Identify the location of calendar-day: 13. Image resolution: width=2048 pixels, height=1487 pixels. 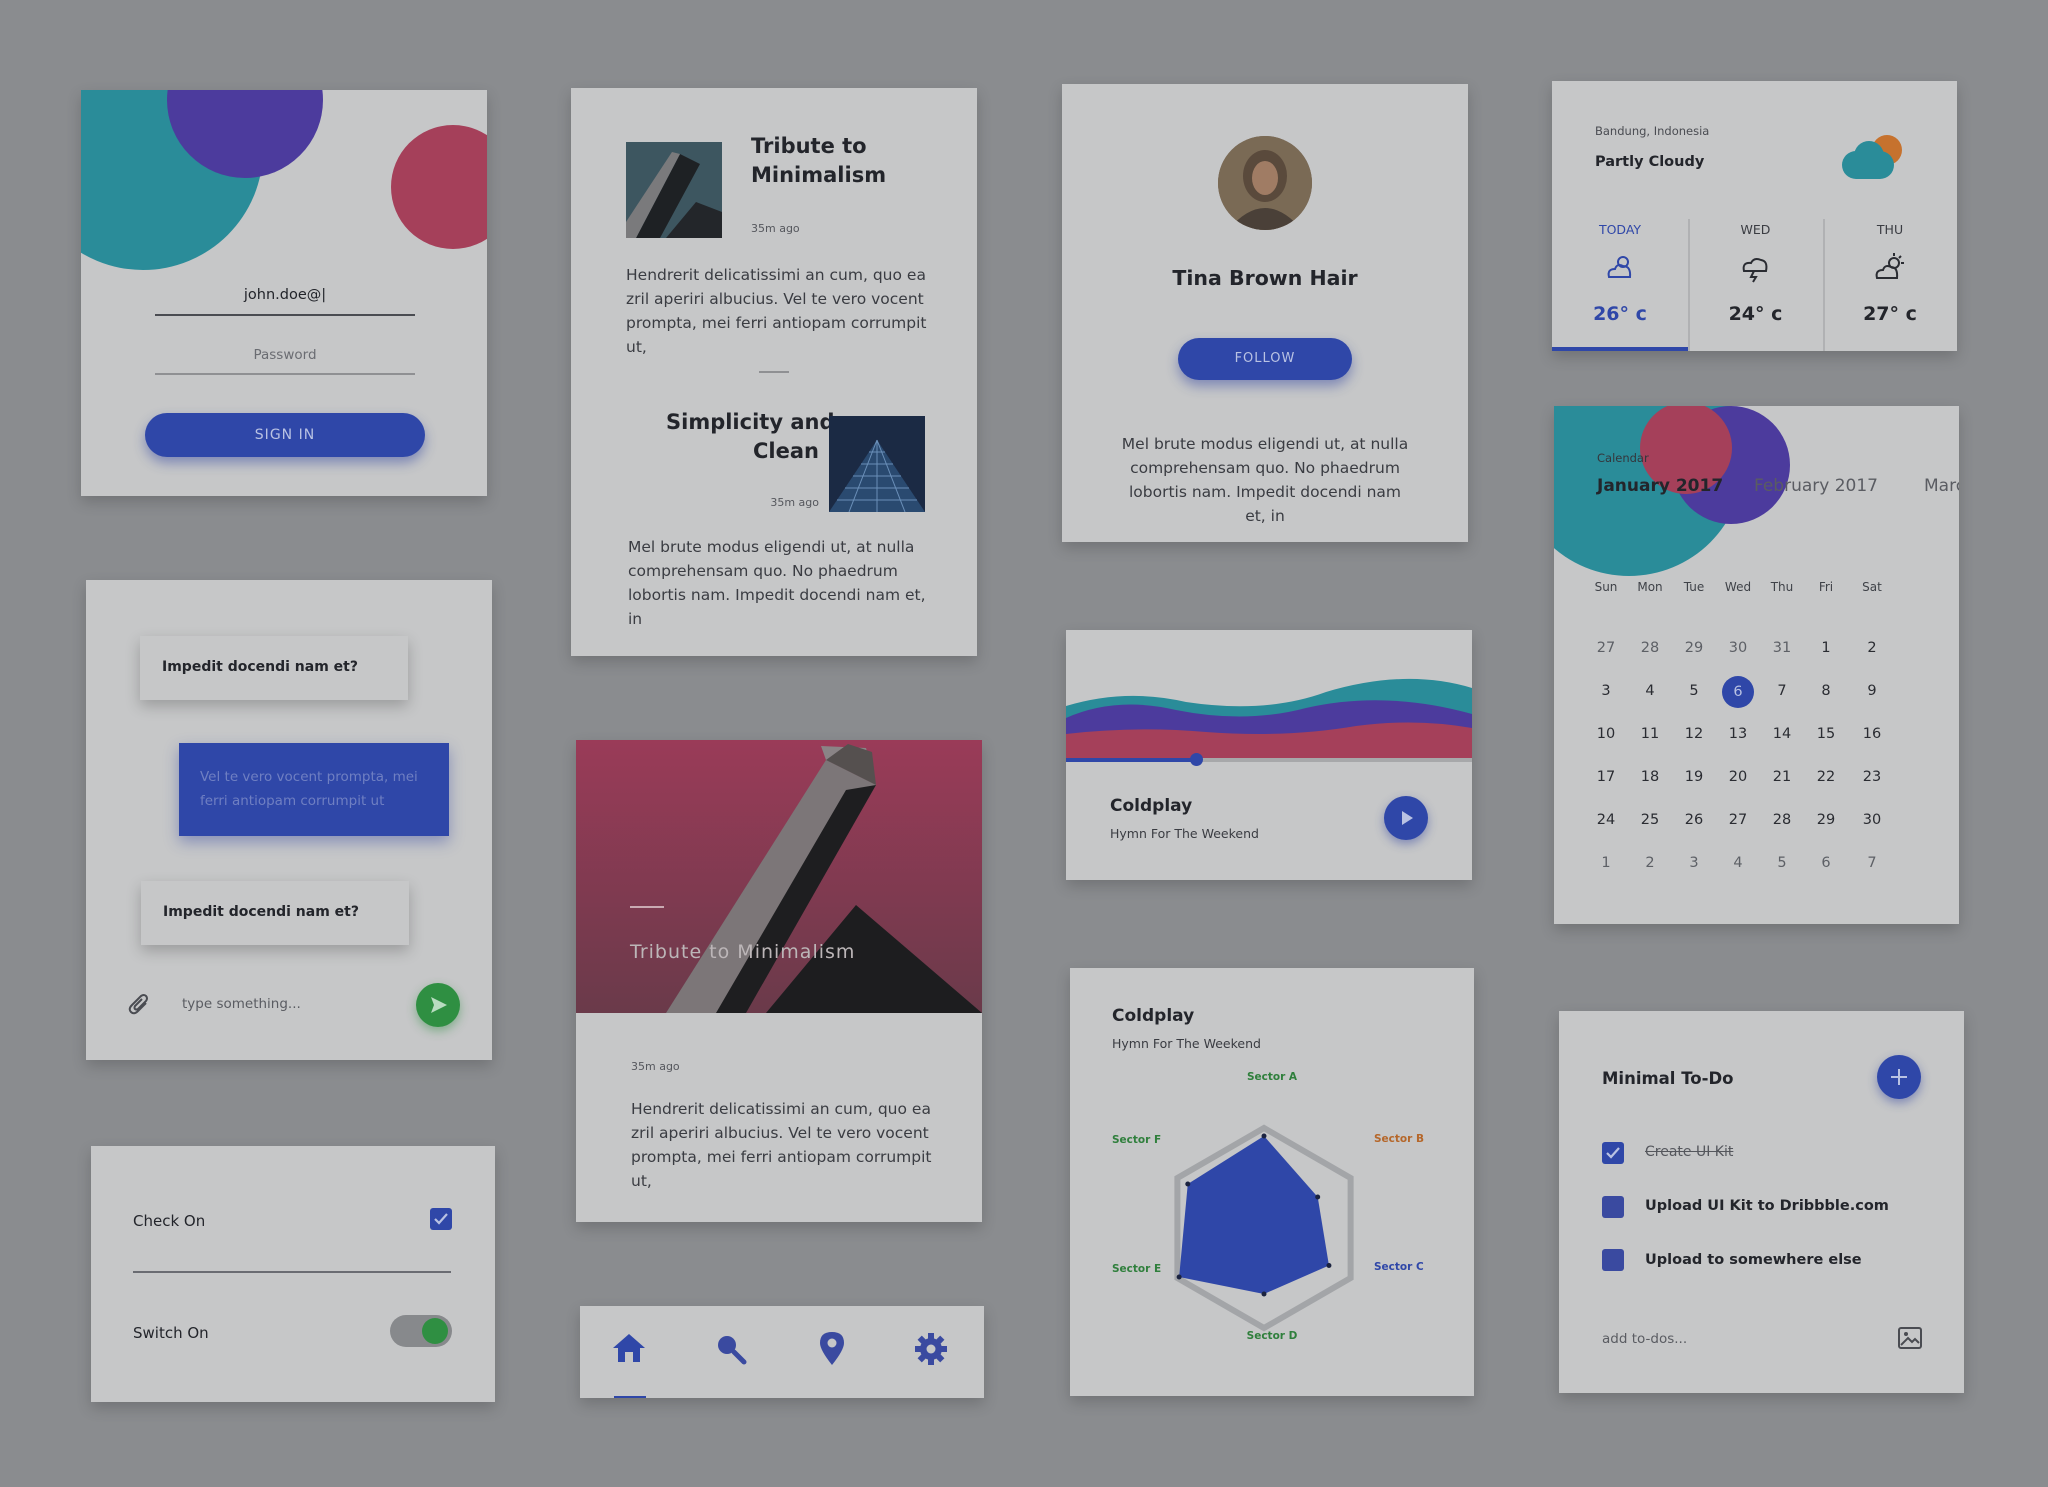
(1738, 734).